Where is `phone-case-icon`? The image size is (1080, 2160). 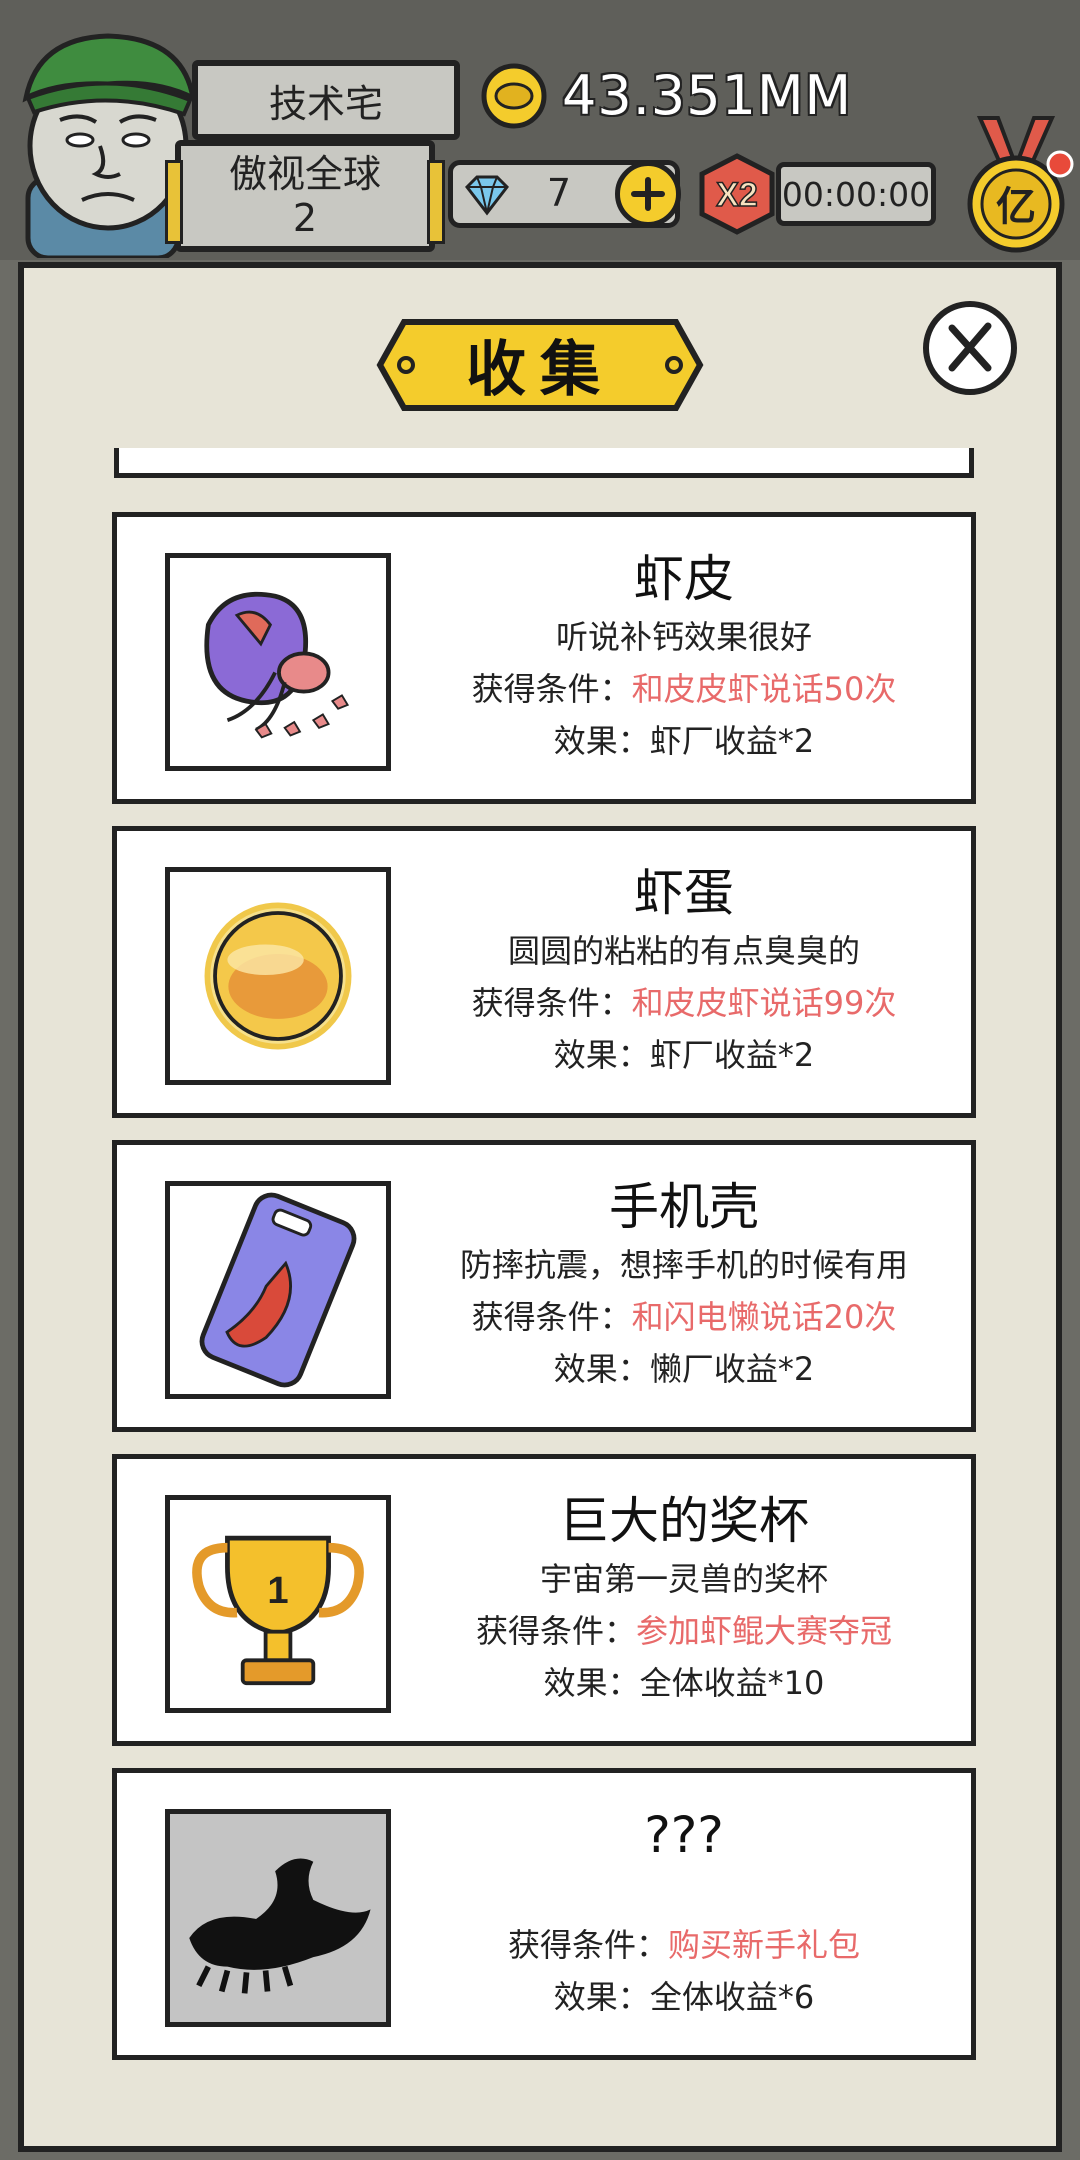 phone-case-icon is located at coordinates (278, 1290).